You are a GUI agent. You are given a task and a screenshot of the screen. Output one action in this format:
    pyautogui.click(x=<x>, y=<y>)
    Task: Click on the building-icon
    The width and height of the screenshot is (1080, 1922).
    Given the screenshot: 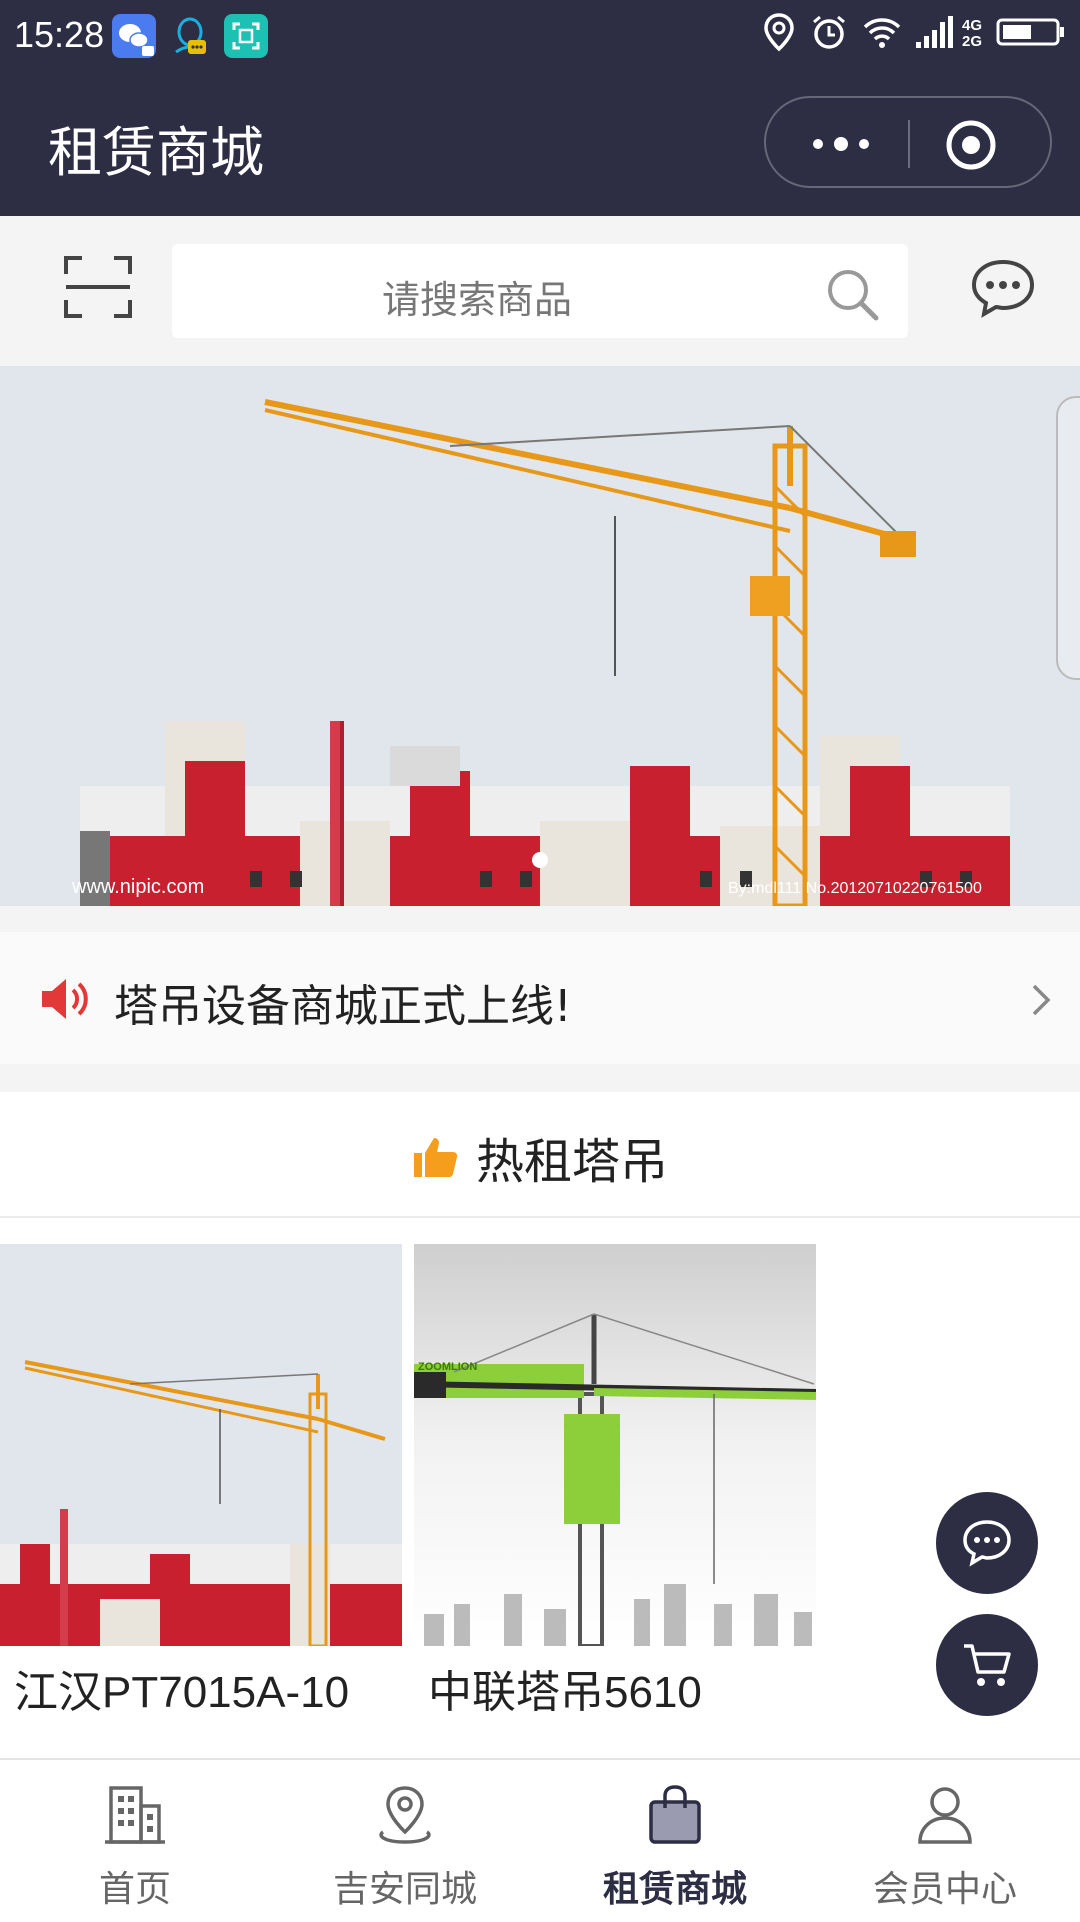 What is the action you would take?
    pyautogui.click(x=135, y=1815)
    